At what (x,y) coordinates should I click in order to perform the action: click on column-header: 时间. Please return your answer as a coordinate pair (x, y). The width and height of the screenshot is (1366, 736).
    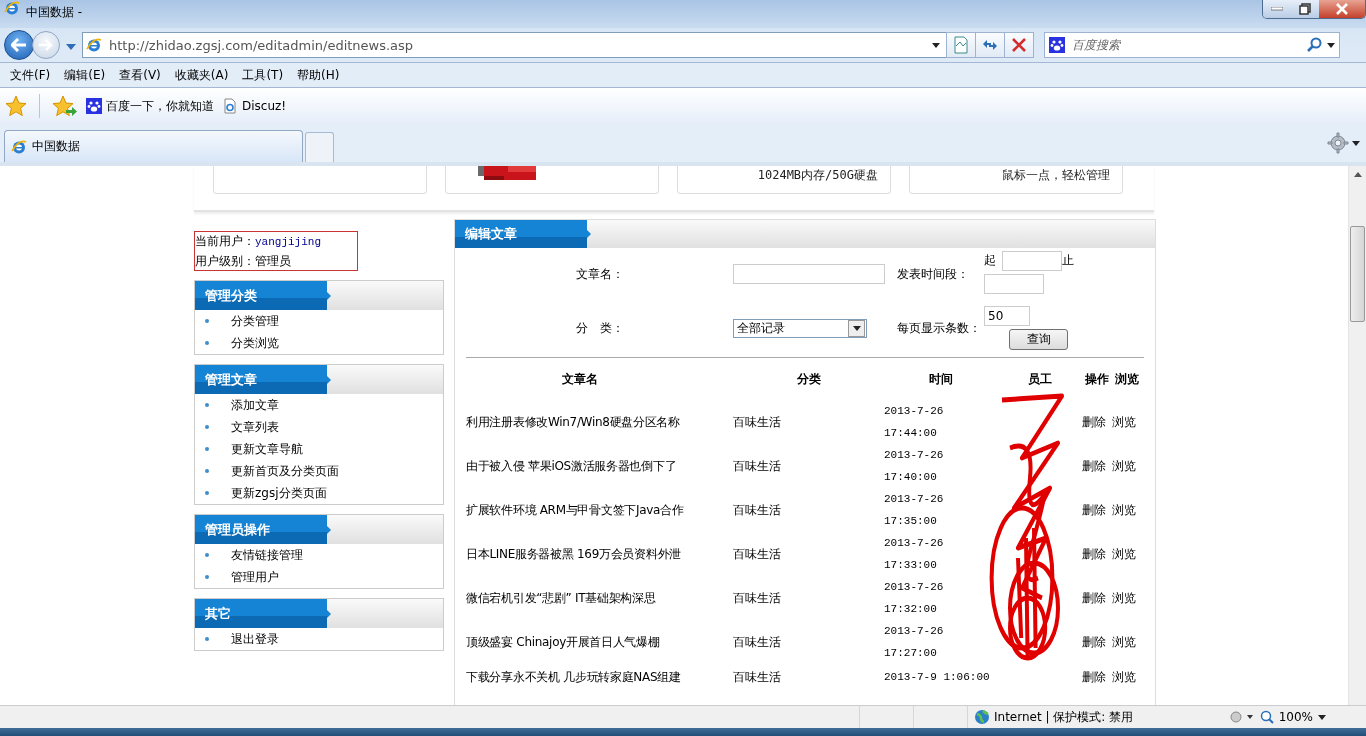
    Looking at the image, I should click on (940, 379).